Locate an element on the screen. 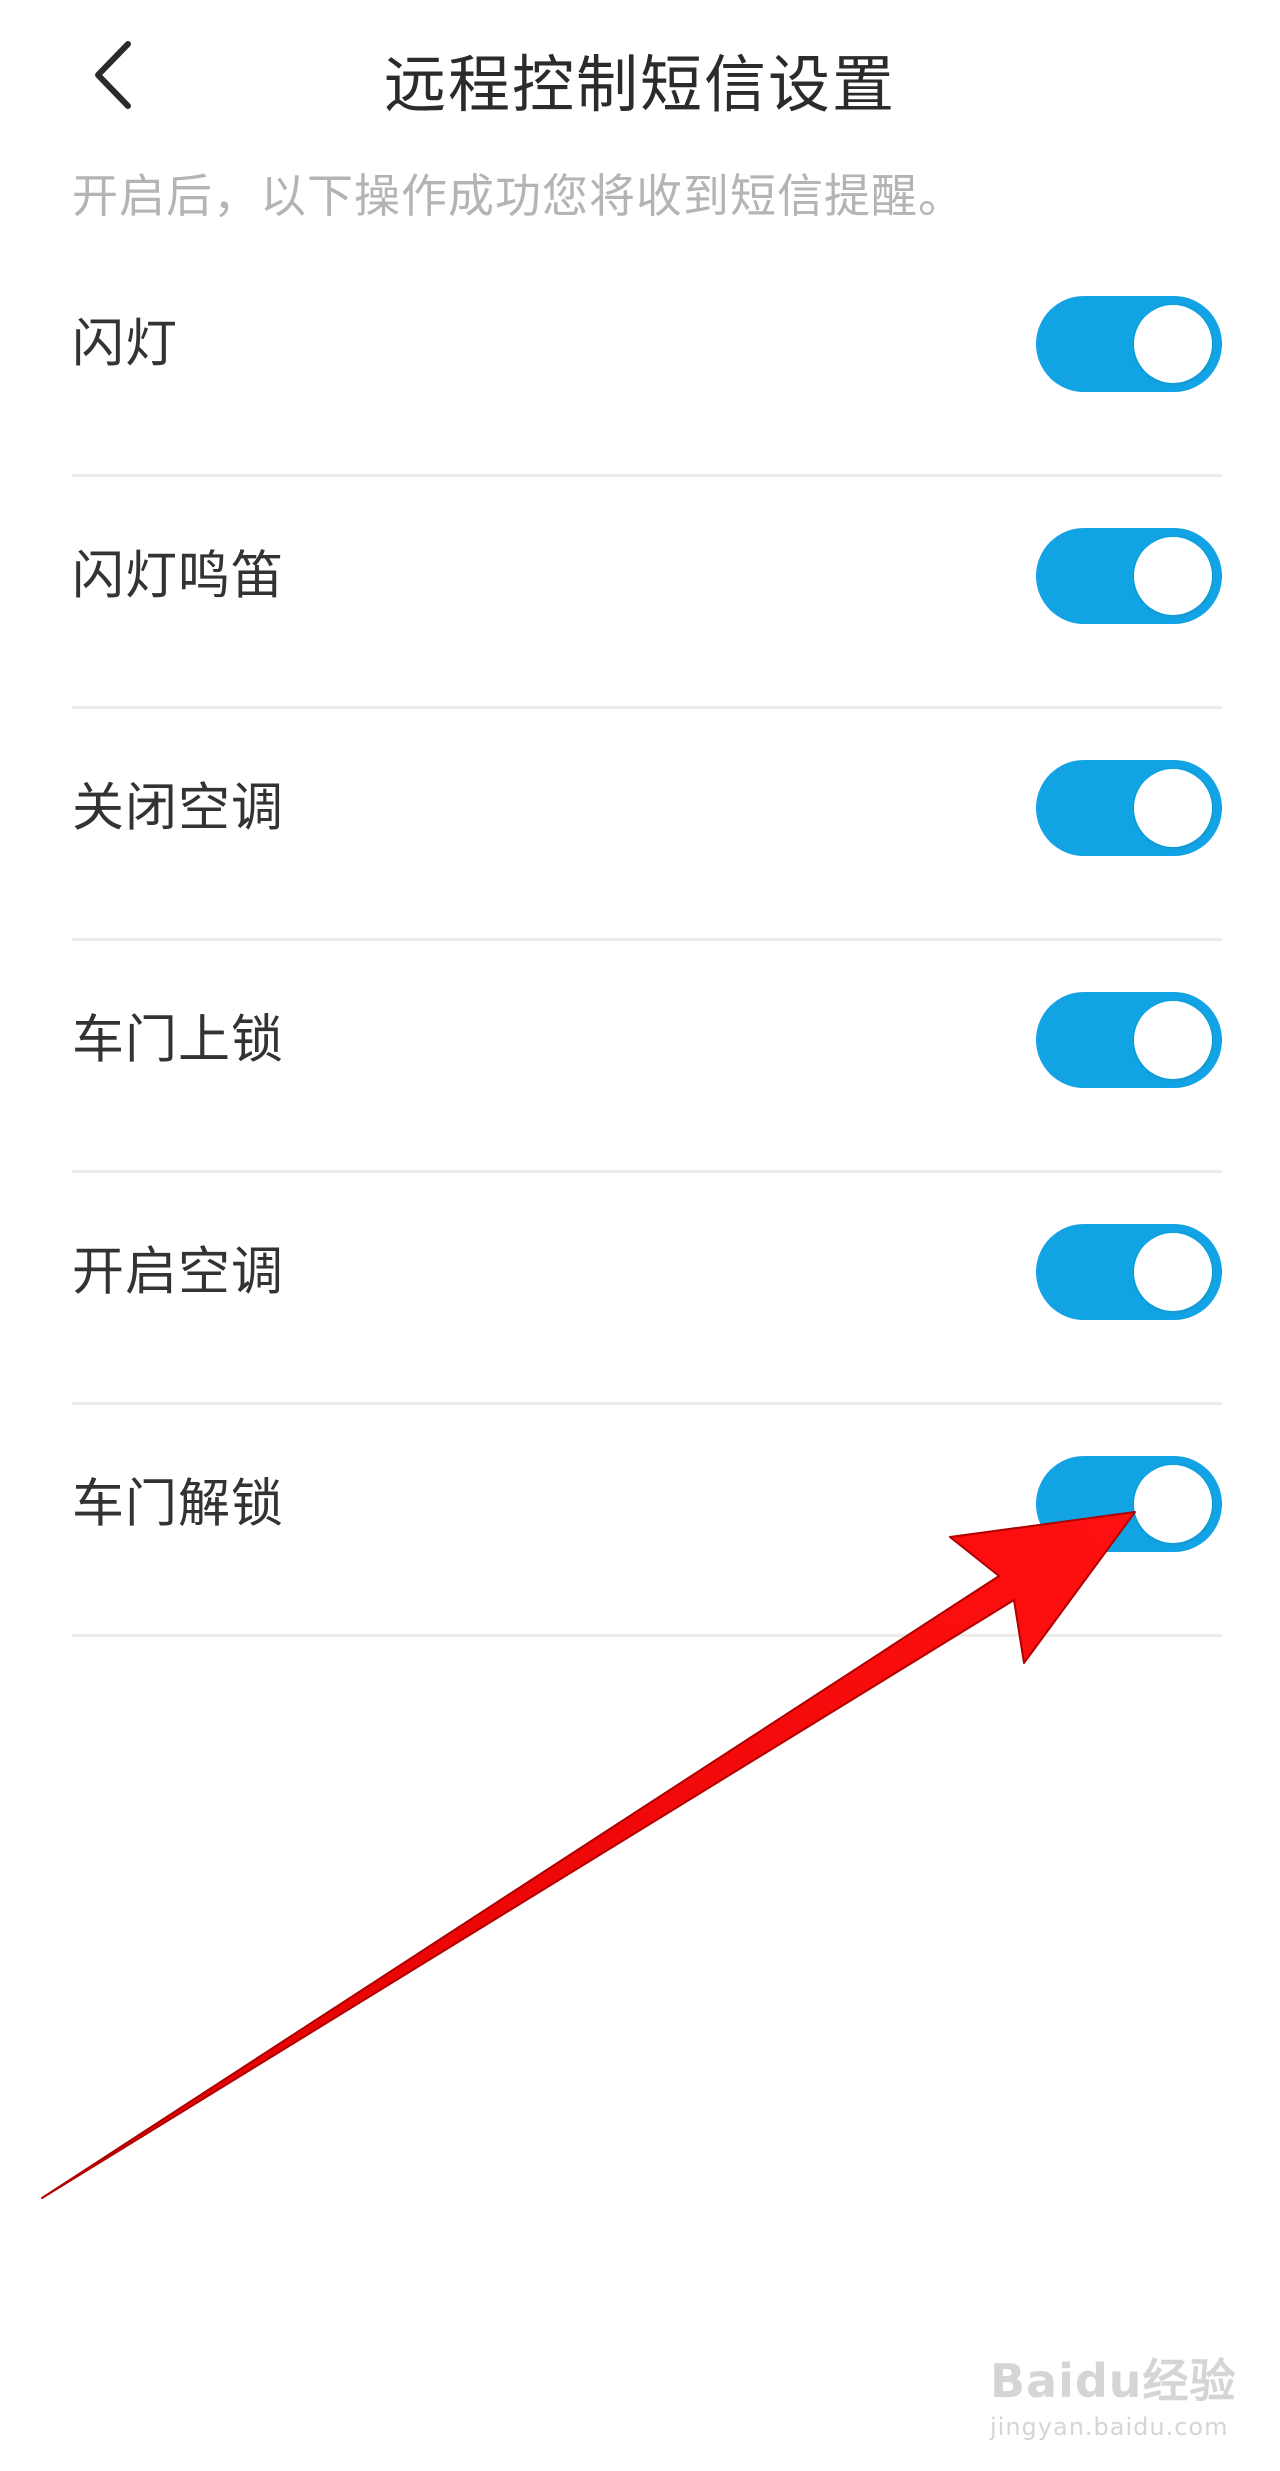  setting-row-ac-on: 开启空调 is located at coordinates (640, 1289).